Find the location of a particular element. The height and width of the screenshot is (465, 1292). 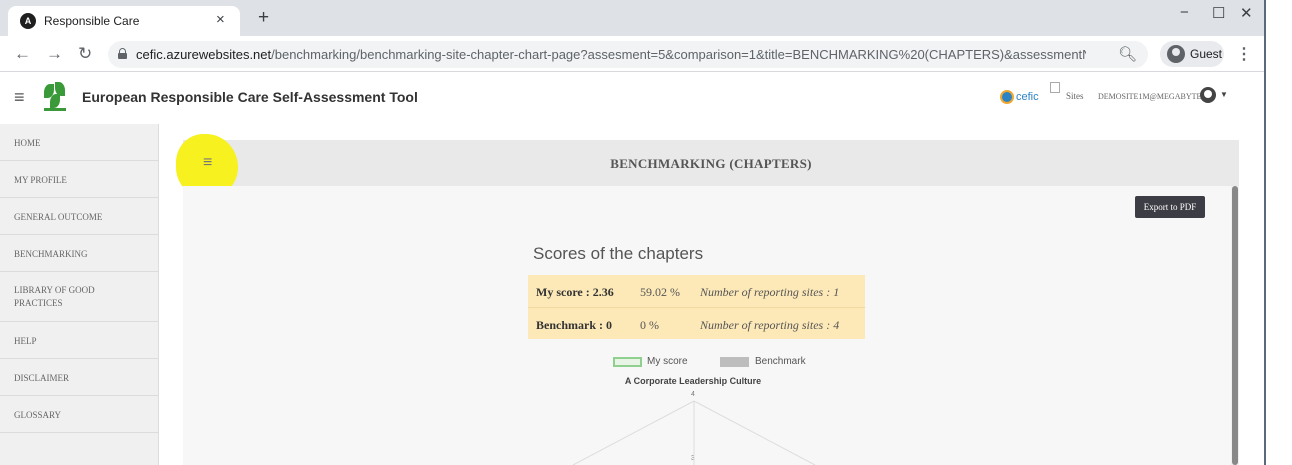

guest-label: Guest is located at coordinates (1206, 54).